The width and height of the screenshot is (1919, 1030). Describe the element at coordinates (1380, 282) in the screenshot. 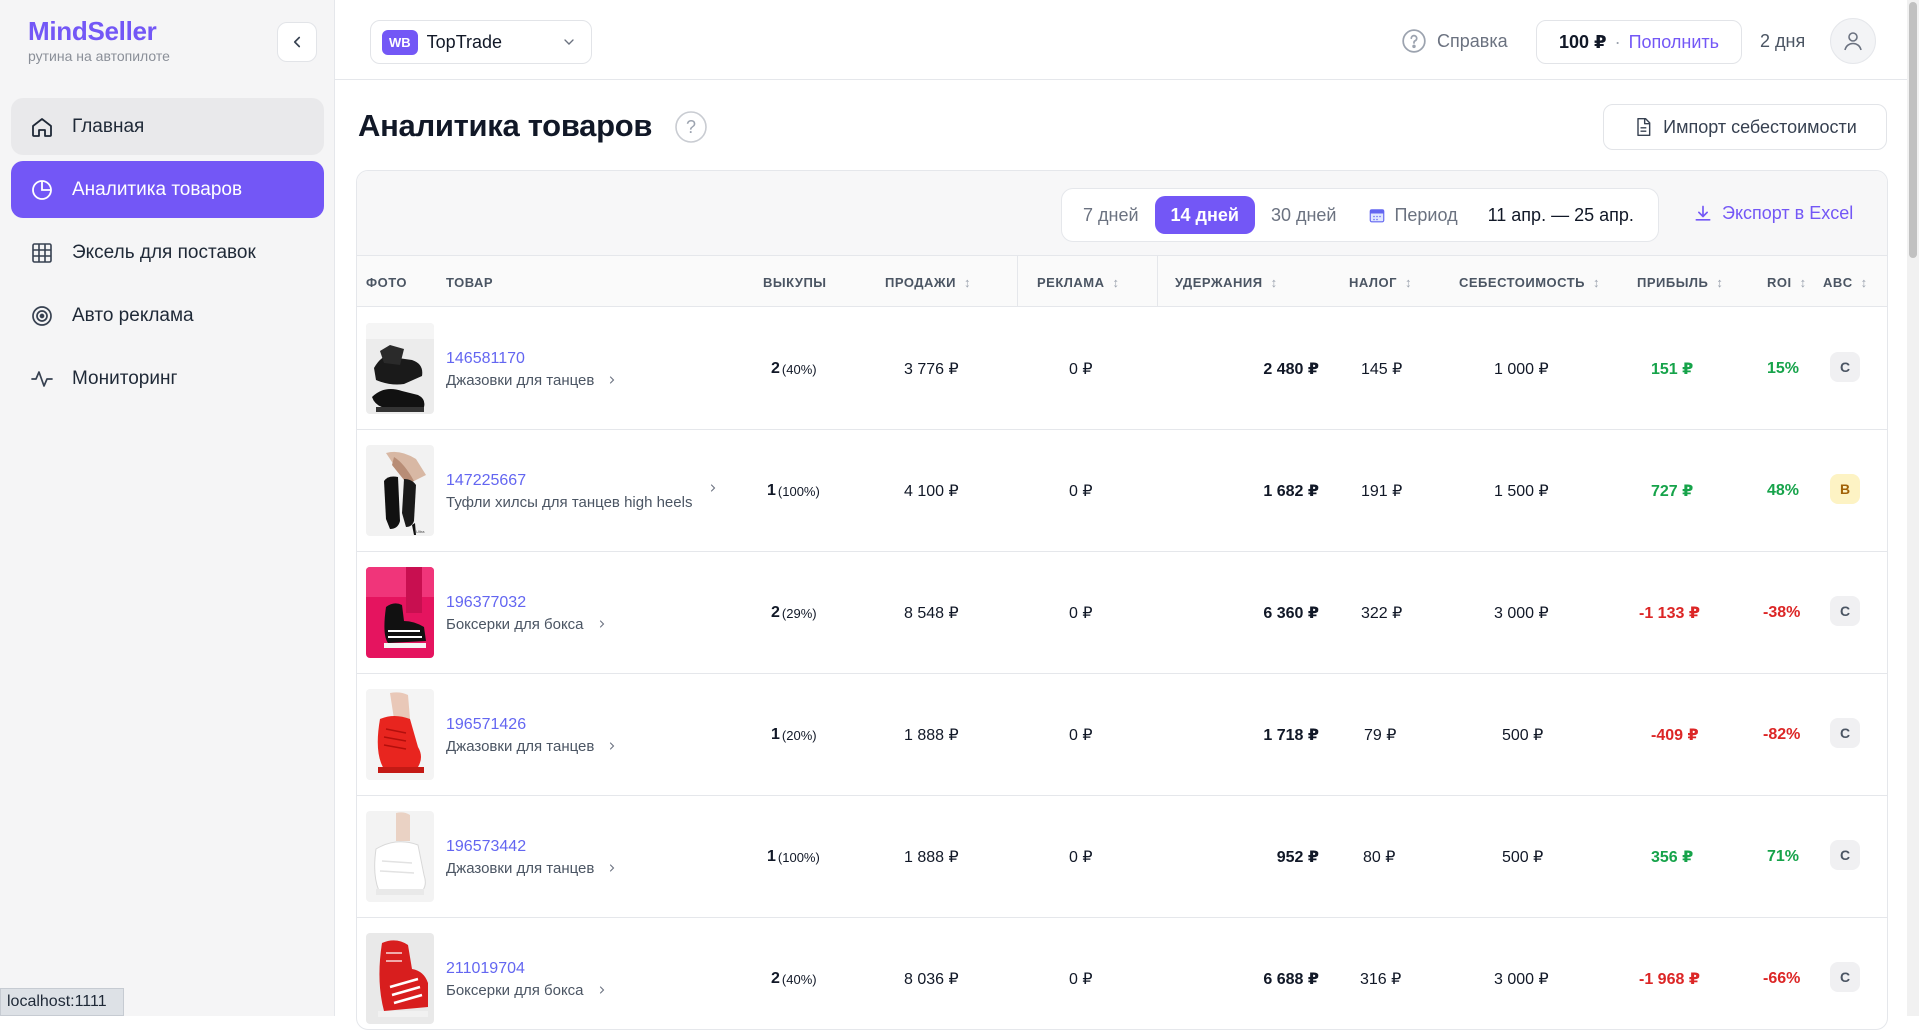

I see `col-tax: НАЛОГ ↕` at that location.